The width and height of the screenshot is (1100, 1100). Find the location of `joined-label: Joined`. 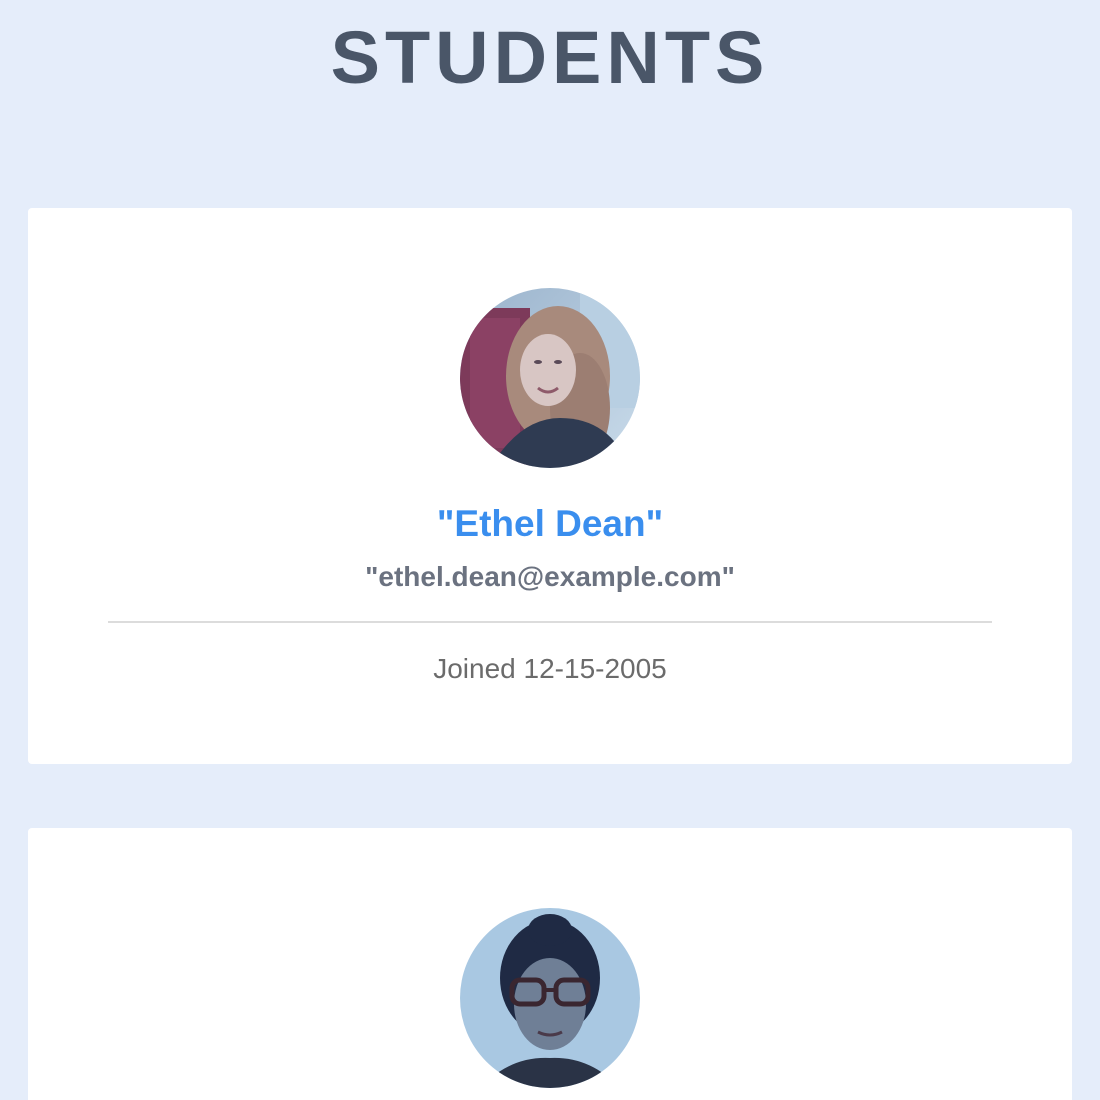

joined-label: Joined is located at coordinates (474, 668).